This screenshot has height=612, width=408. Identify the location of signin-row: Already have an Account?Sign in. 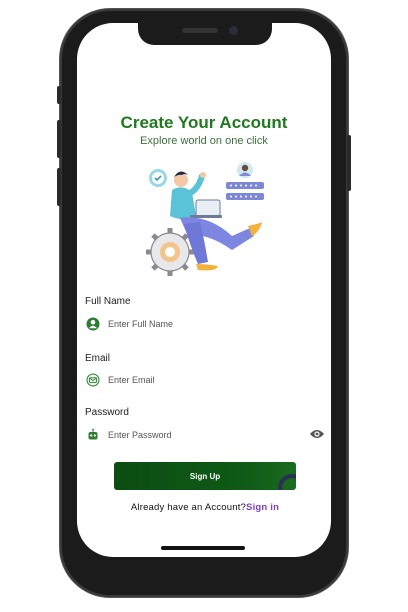
(205, 507).